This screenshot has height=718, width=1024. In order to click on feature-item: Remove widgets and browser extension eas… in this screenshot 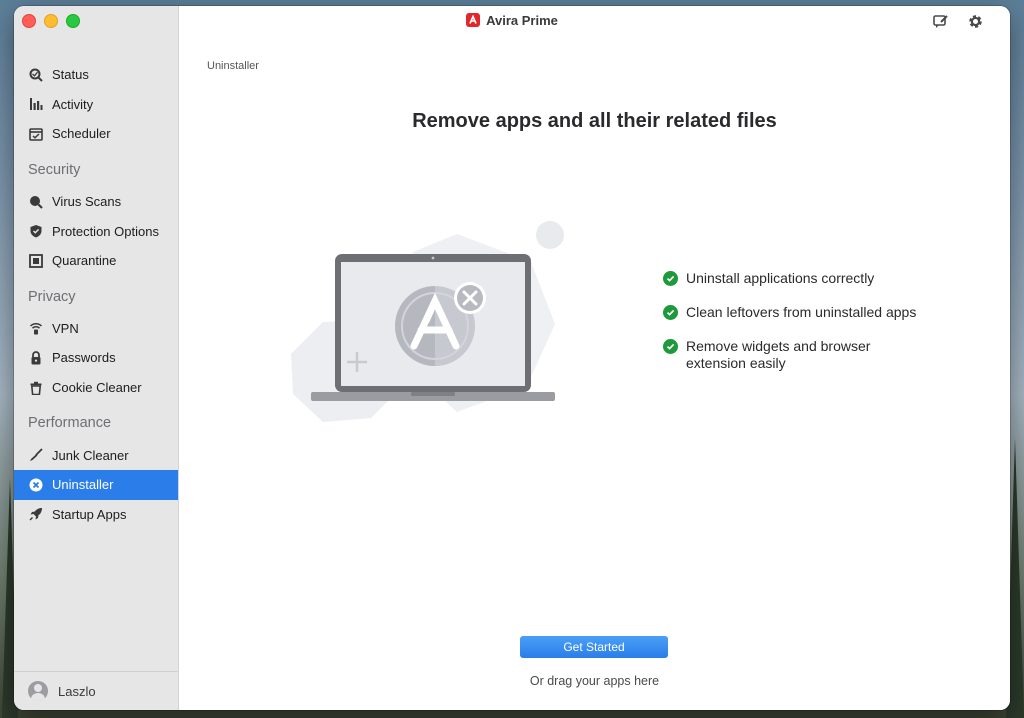, I will do `click(813, 355)`.